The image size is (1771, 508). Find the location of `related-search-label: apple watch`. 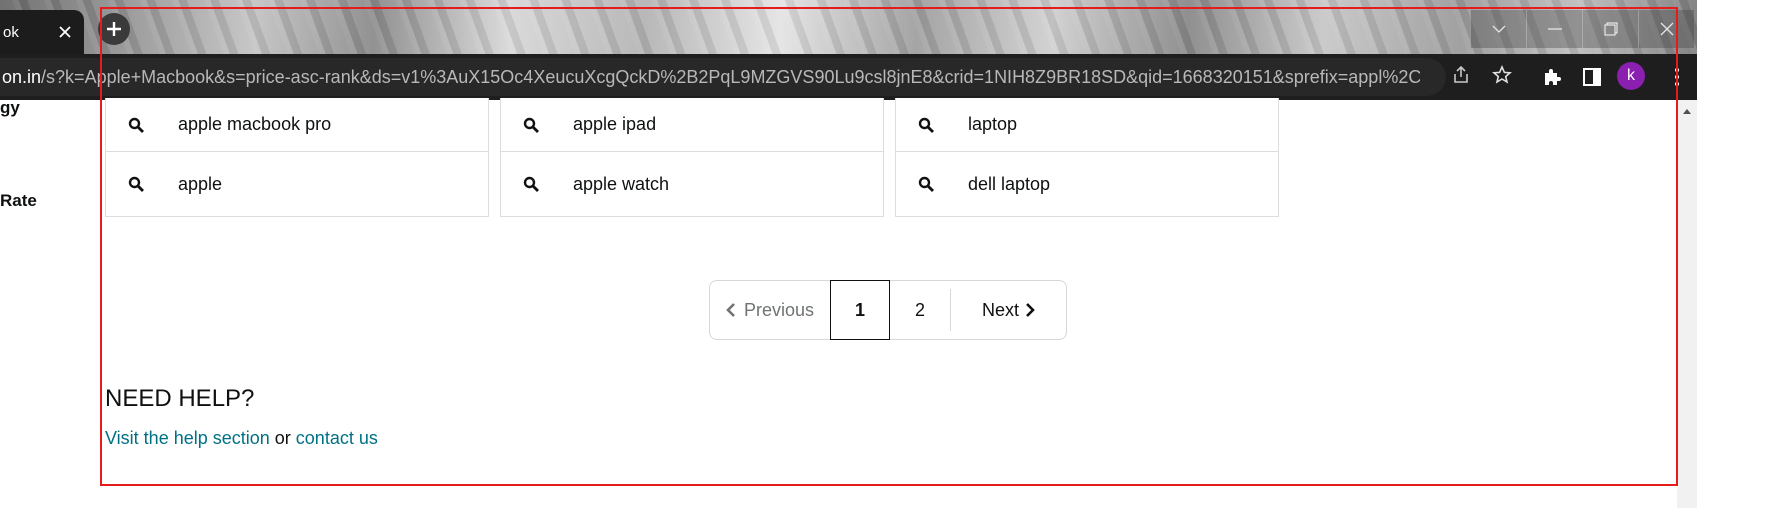

related-search-label: apple watch is located at coordinates (621, 183).